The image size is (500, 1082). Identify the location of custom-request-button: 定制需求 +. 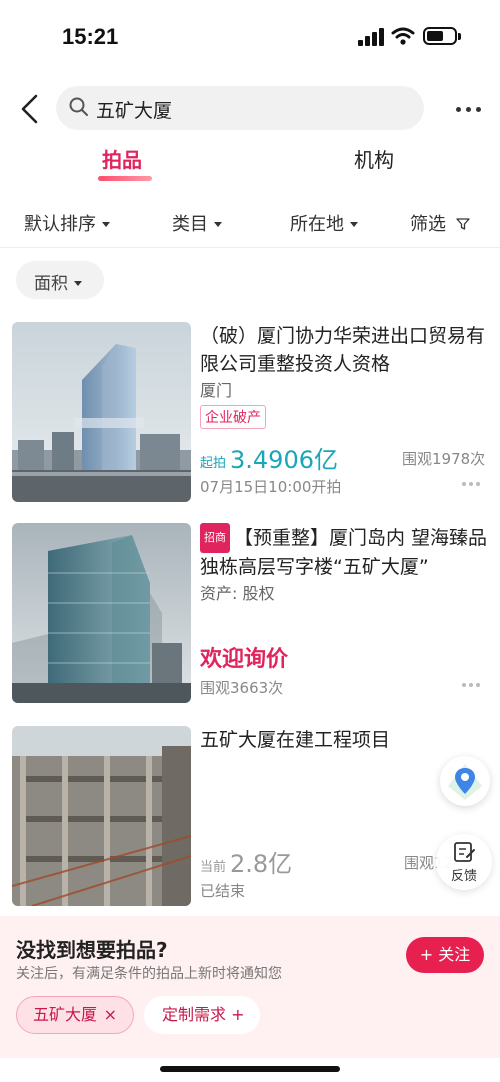
(202, 1015).